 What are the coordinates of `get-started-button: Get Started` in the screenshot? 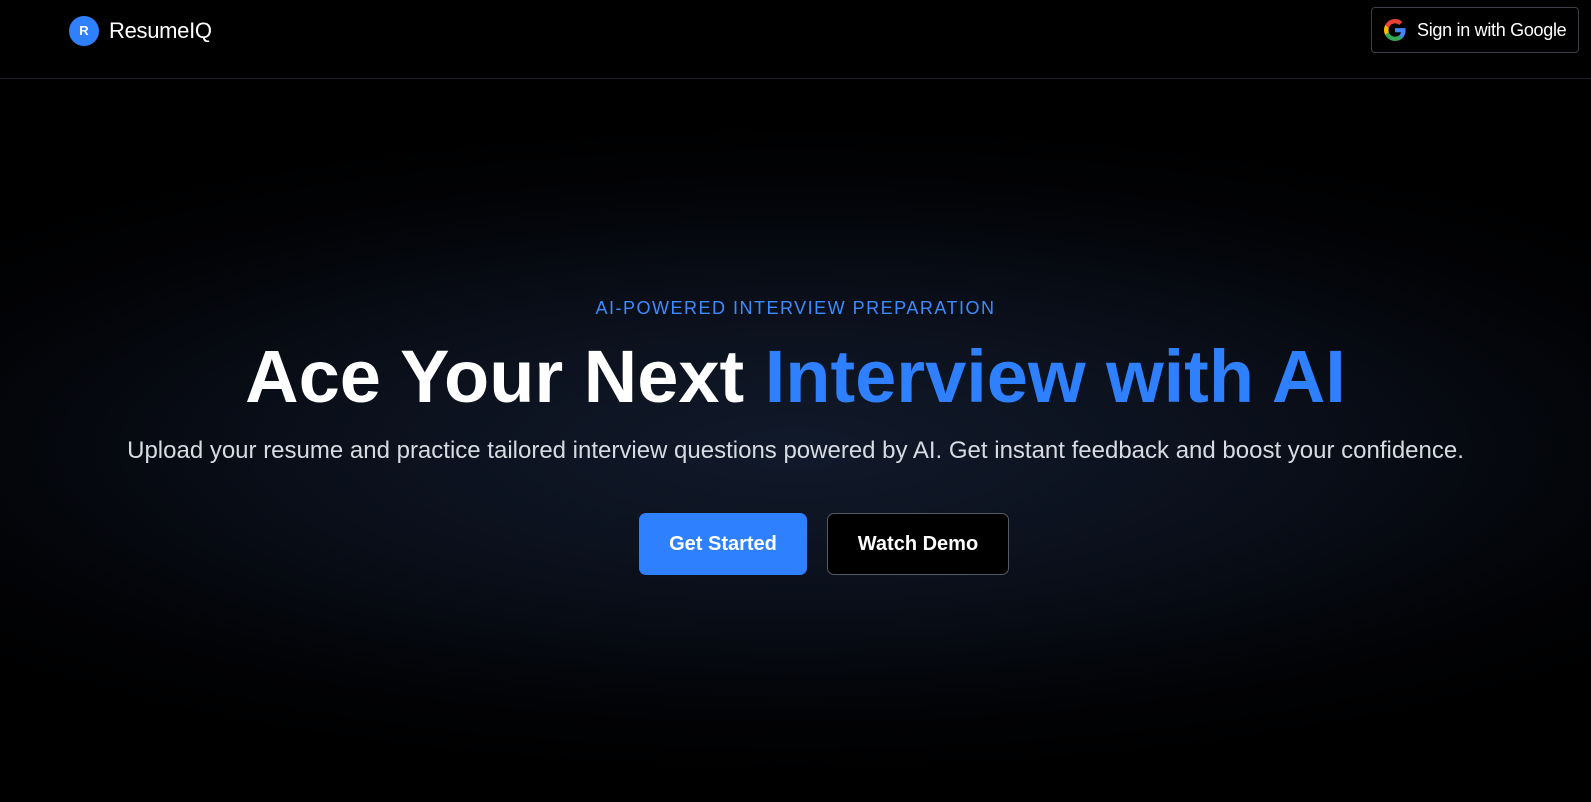 It's located at (723, 544).